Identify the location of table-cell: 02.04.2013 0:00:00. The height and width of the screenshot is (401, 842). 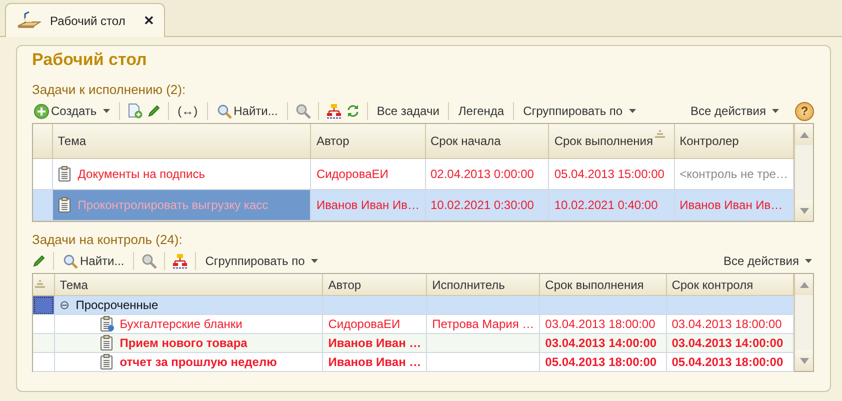
(482, 174).